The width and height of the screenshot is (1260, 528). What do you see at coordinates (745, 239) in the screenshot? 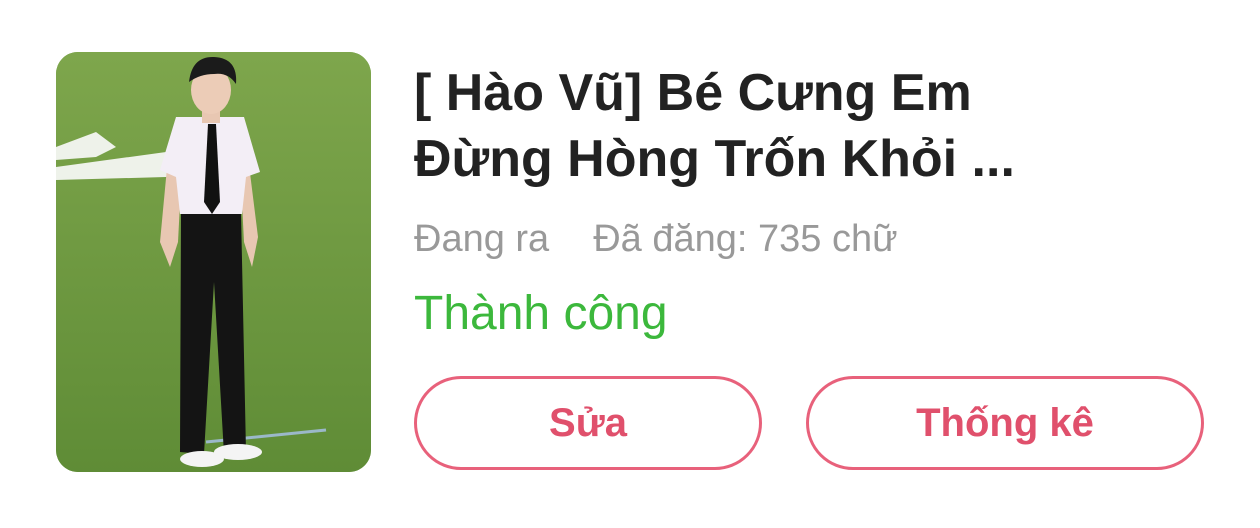
I see `published-word-count: Đã đăng: 735 chữ` at bounding box center [745, 239].